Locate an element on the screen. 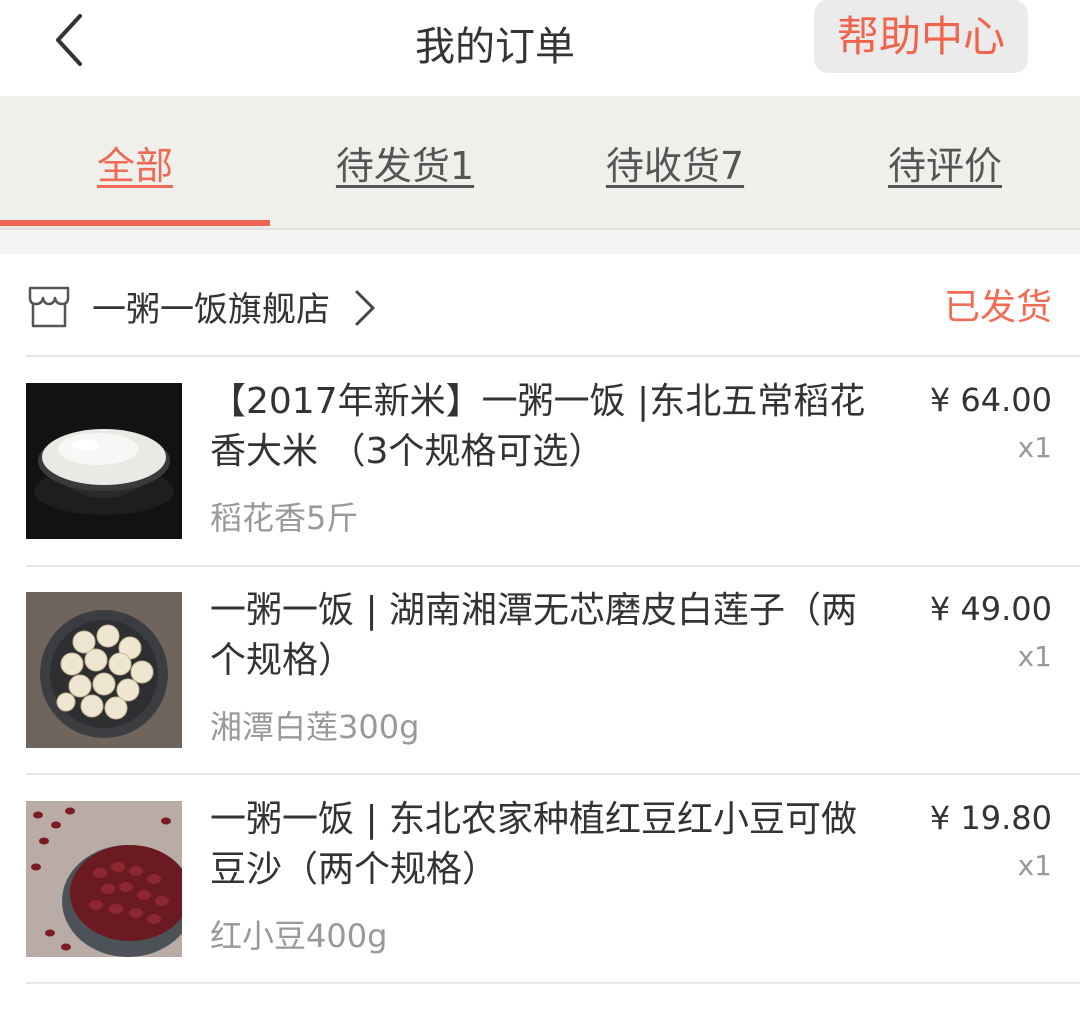 The image size is (1080, 1010). product-title: 一粥一饭 | 东北农家种植红豆红小豆可做豆沙（两个规格） is located at coordinates (534, 844).